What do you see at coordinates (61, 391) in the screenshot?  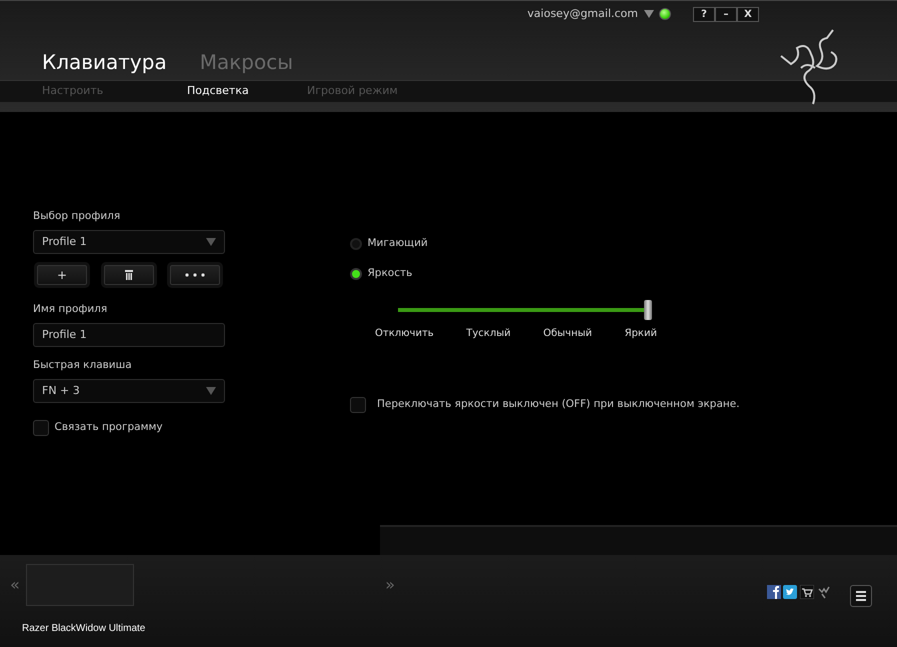 I see `dropdown-value: FN + 3` at bounding box center [61, 391].